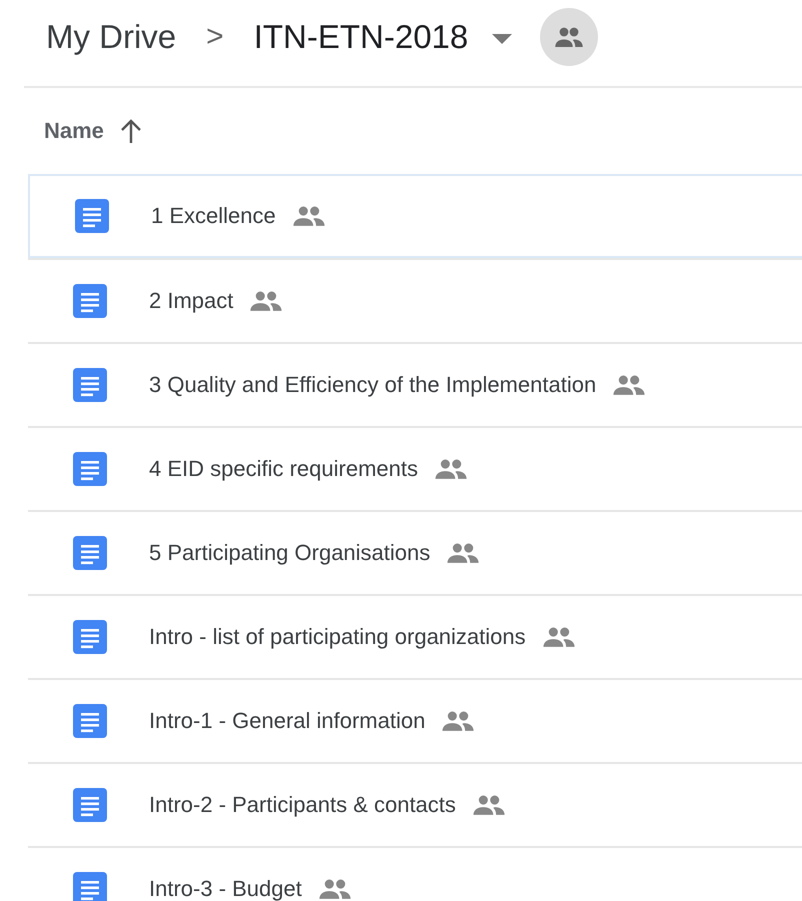 Image resolution: width=802 pixels, height=901 pixels. What do you see at coordinates (415, 216) in the screenshot?
I see `file-row: 1 Excellence` at bounding box center [415, 216].